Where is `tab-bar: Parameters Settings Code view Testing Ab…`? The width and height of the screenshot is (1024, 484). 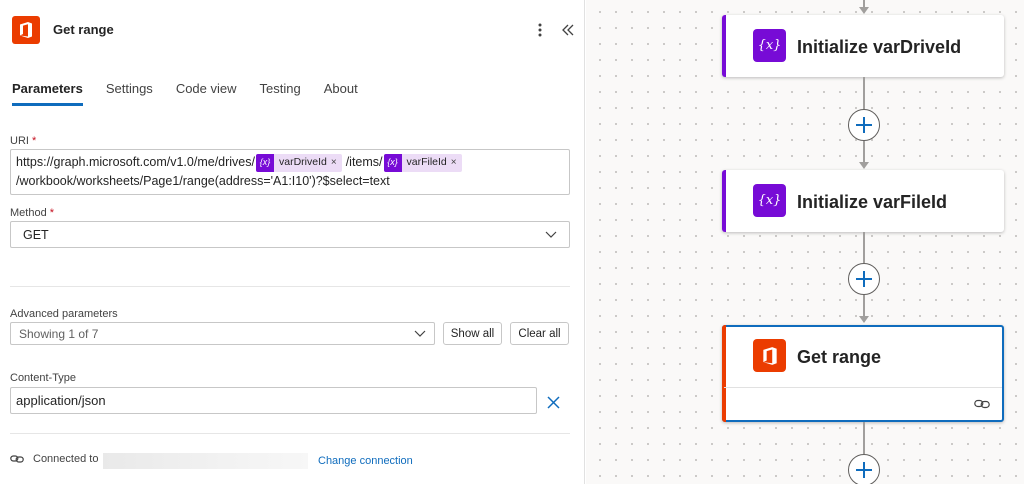 tab-bar: Parameters Settings Code view Testing Ab… is located at coordinates (196, 93).